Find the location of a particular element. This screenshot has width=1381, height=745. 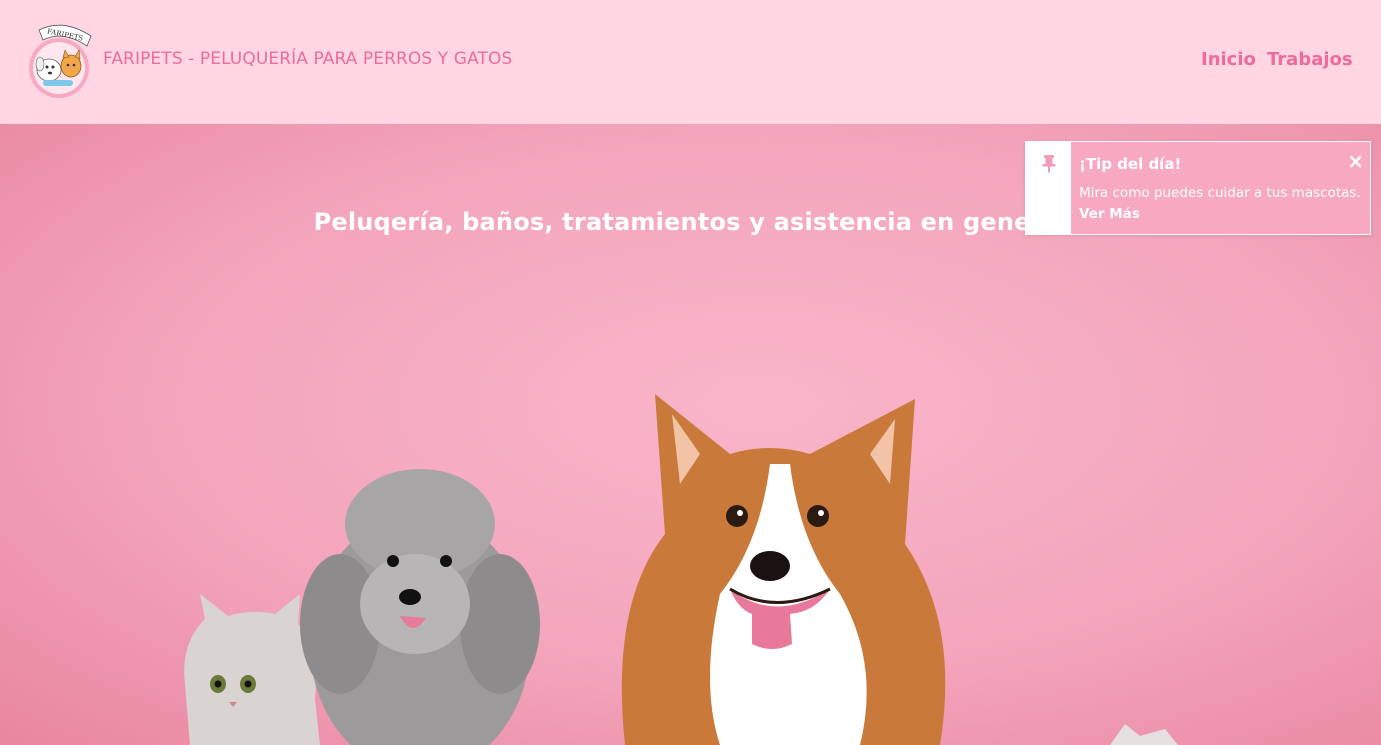

kitten-ear-illustration is located at coordinates (1144, 734).